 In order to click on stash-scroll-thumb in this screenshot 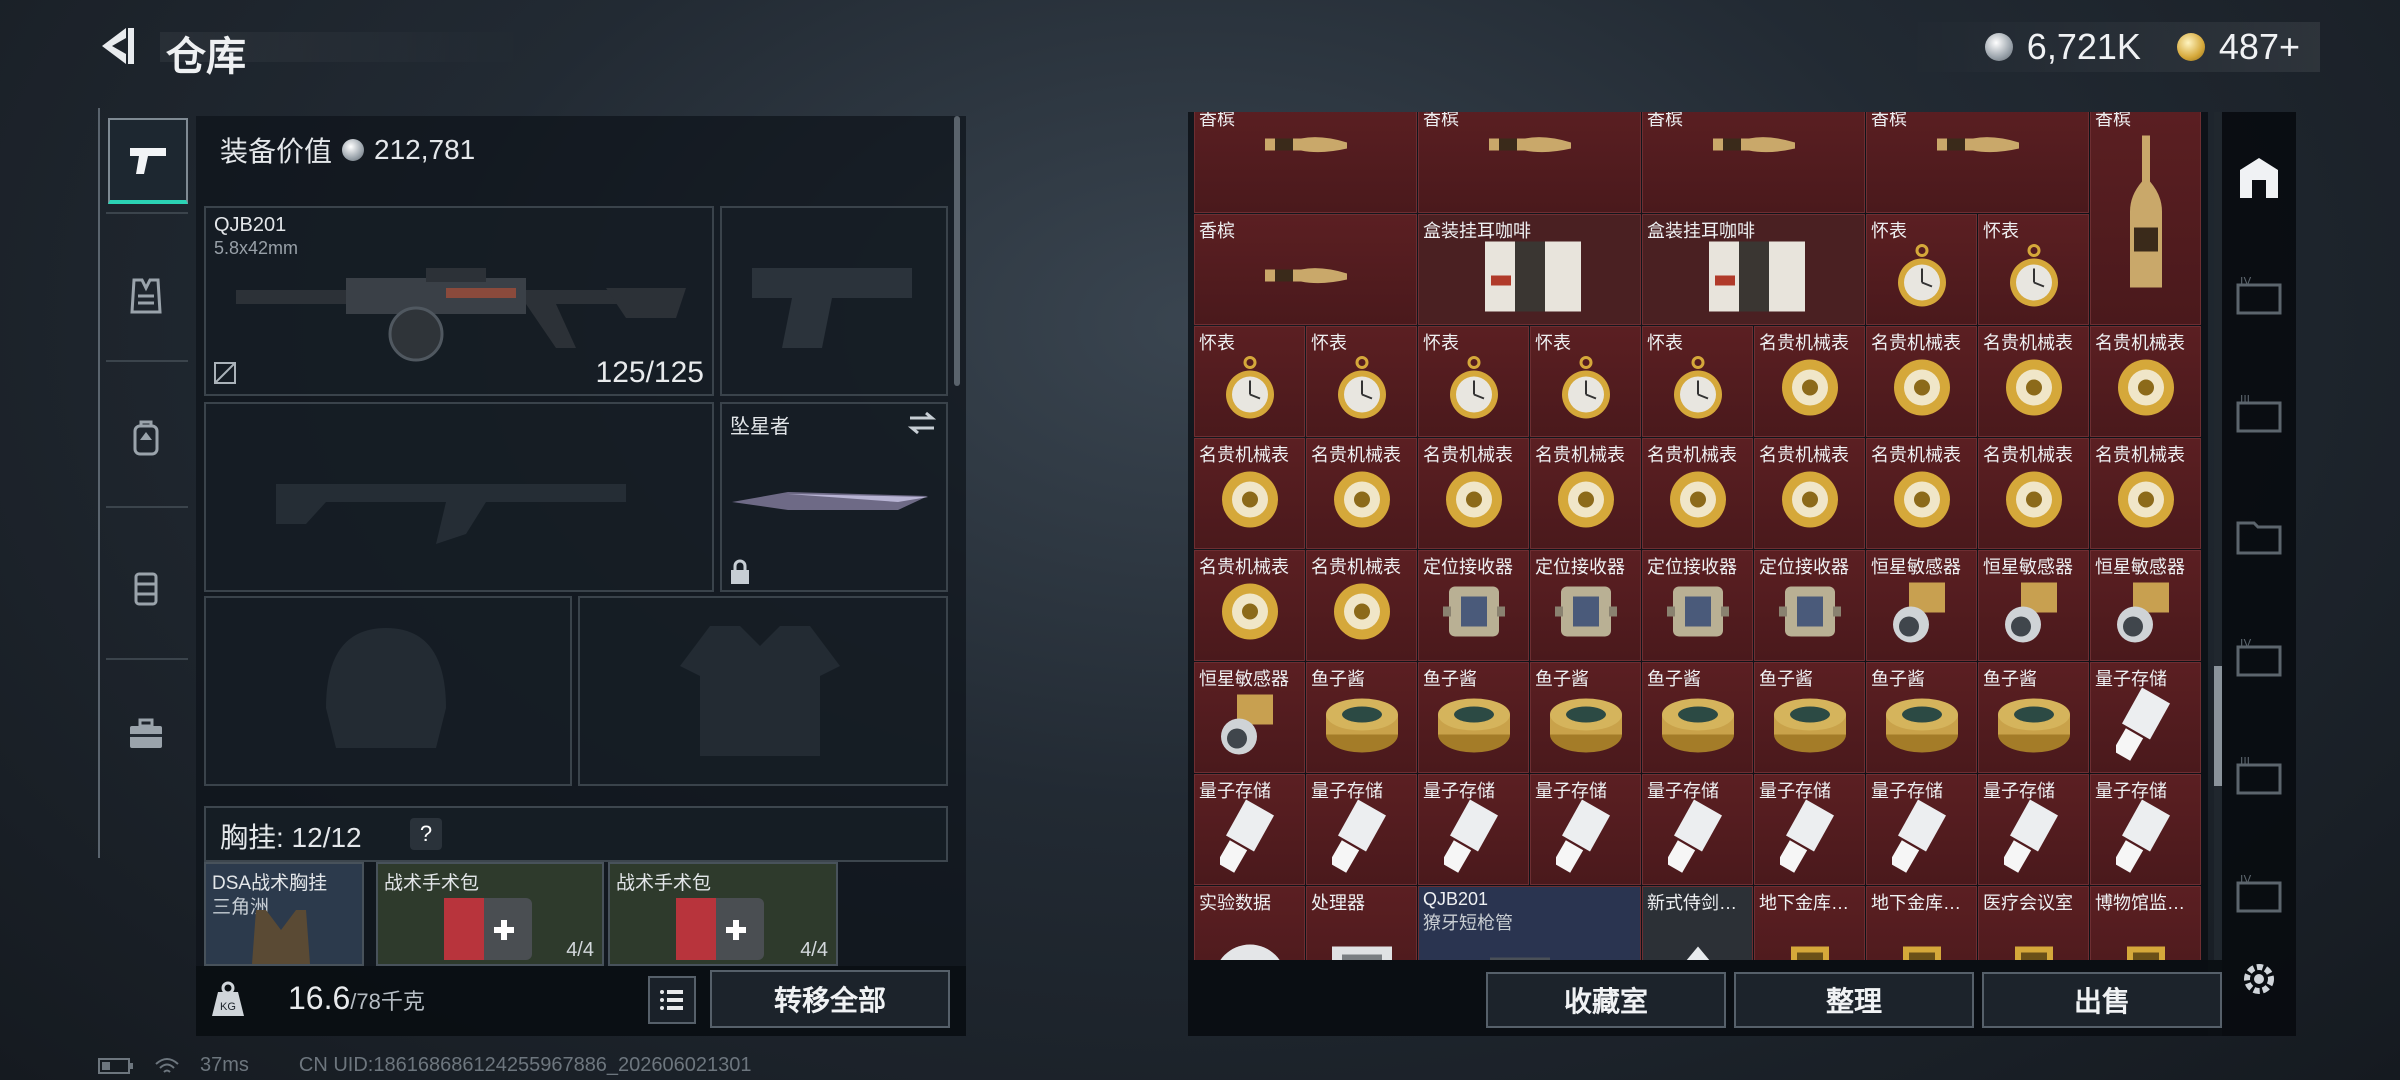, I will do `click(2218, 726)`.